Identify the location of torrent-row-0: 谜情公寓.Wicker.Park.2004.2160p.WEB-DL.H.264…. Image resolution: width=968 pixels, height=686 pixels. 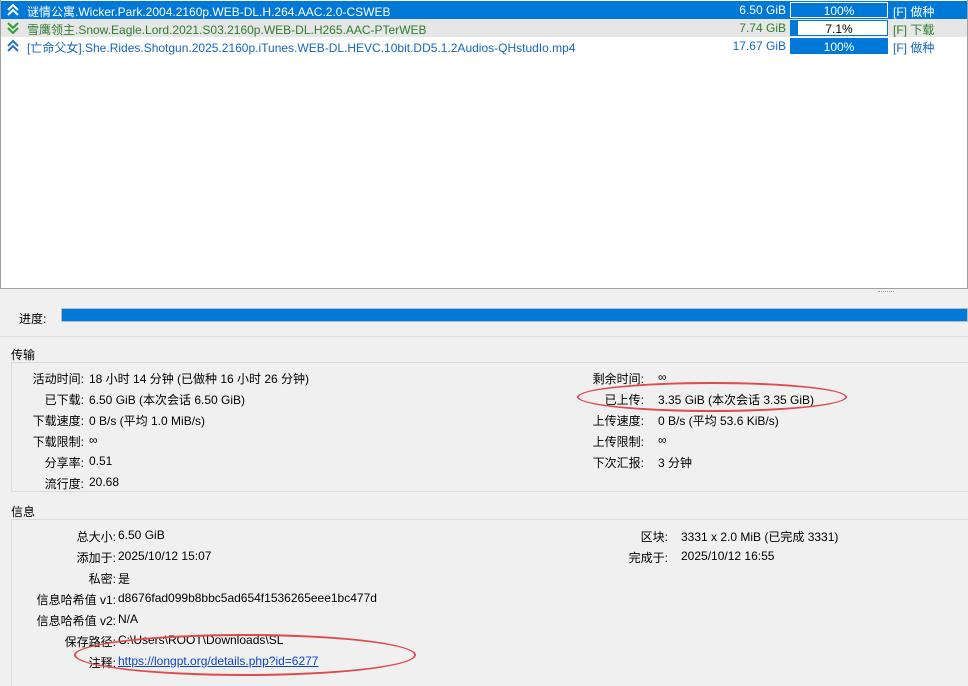
(484, 10).